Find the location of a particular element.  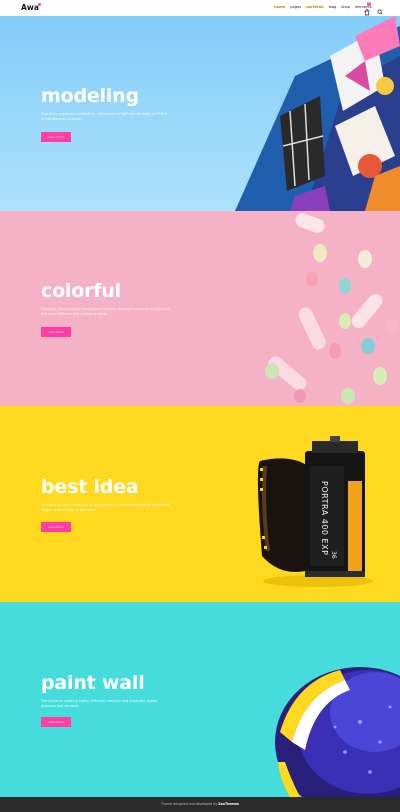

building-mural-image is located at coordinates (317, 113).